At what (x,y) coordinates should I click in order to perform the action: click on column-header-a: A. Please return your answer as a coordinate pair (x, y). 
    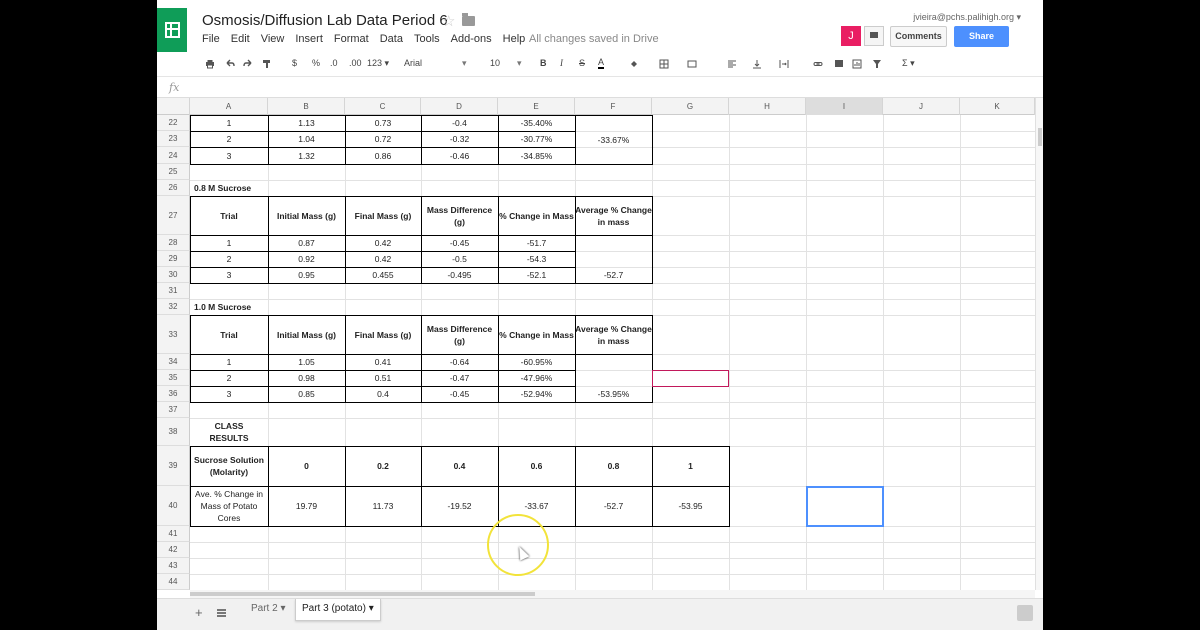
    Looking at the image, I should click on (229, 106).